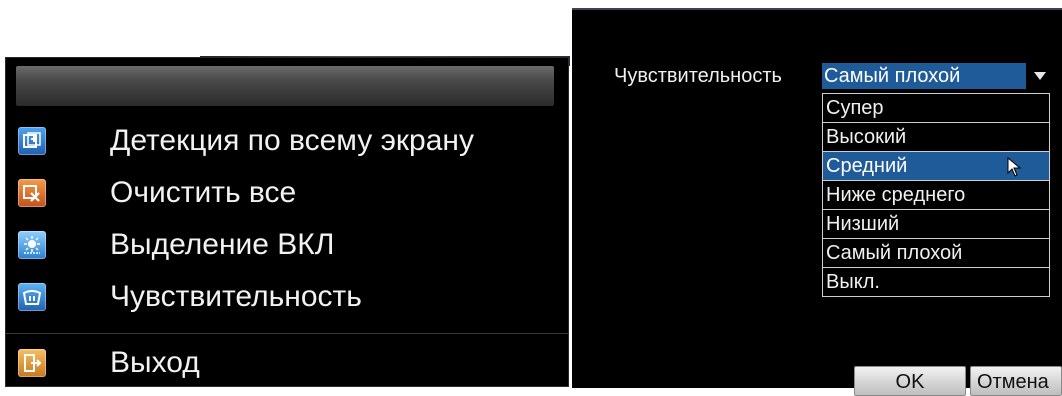 The image size is (1062, 396). What do you see at coordinates (155, 362) in the screenshot?
I see `menu-item-label: Выход` at bounding box center [155, 362].